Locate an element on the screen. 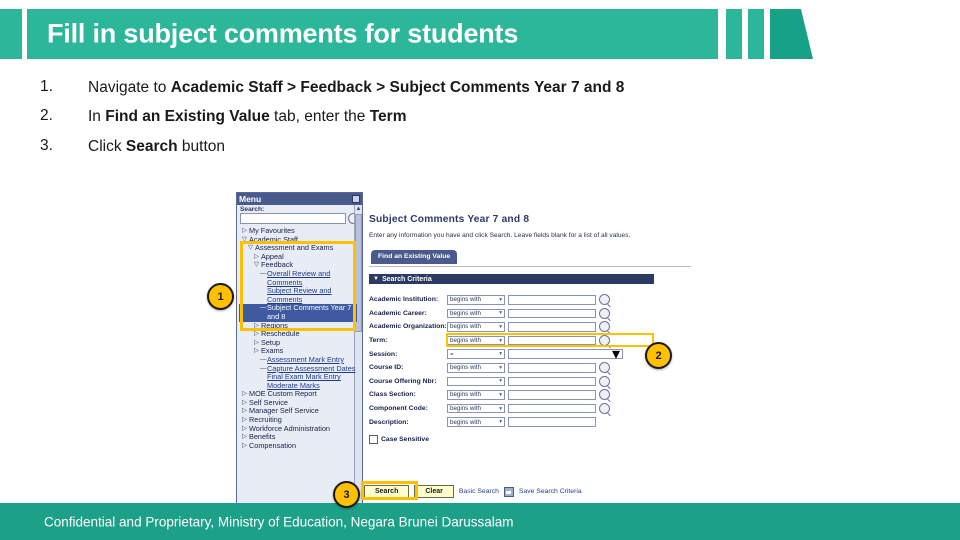  save-icon is located at coordinates (508, 491).